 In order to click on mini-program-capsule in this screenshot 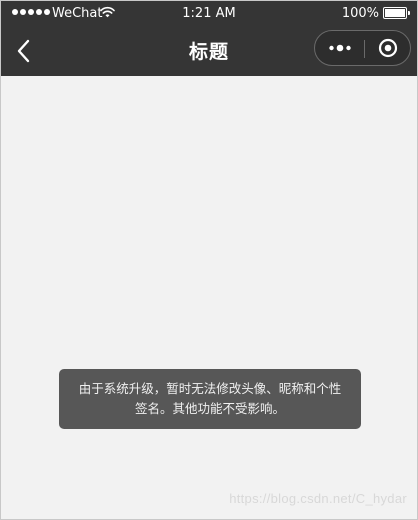, I will do `click(362, 48)`.